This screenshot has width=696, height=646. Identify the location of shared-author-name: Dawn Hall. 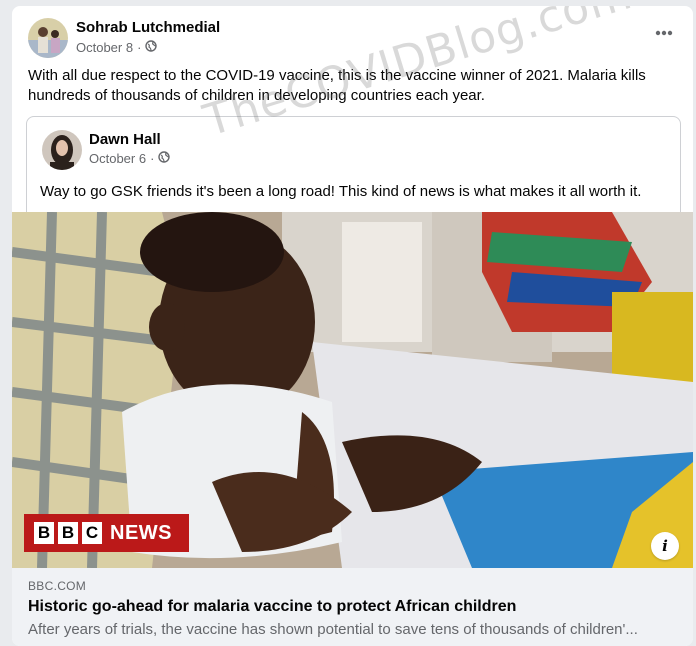
(125, 139).